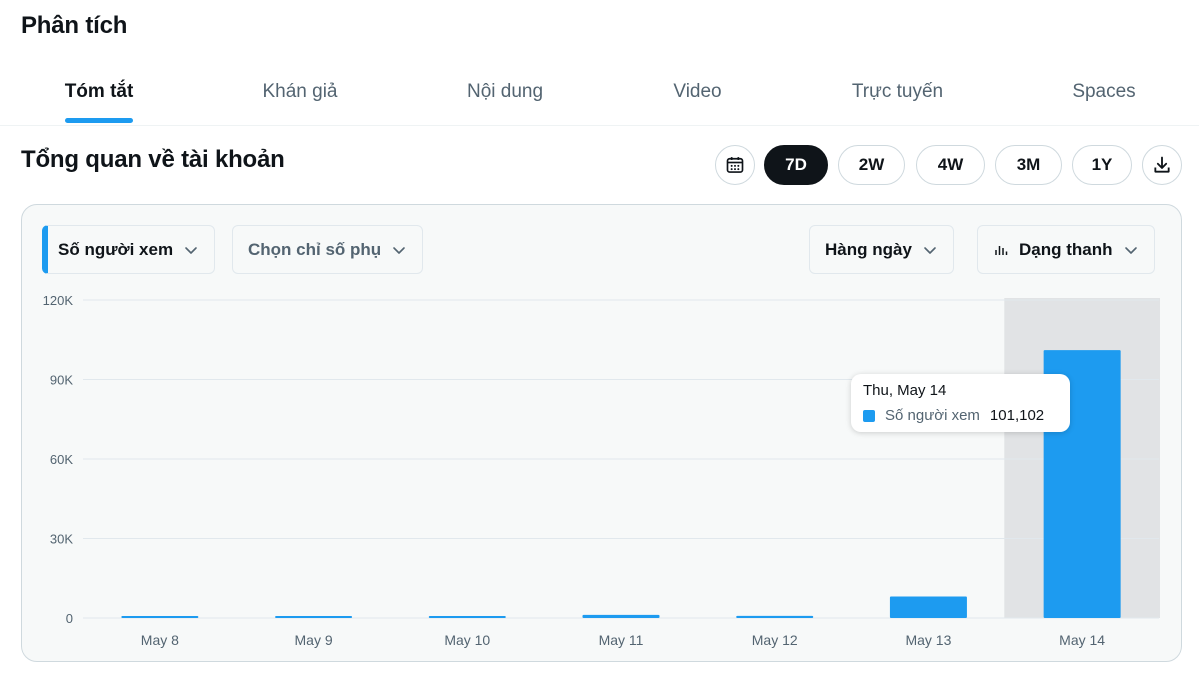 This screenshot has height=682, width=1199. What do you see at coordinates (69, 618) in the screenshot?
I see `y-tick-label: 0` at bounding box center [69, 618].